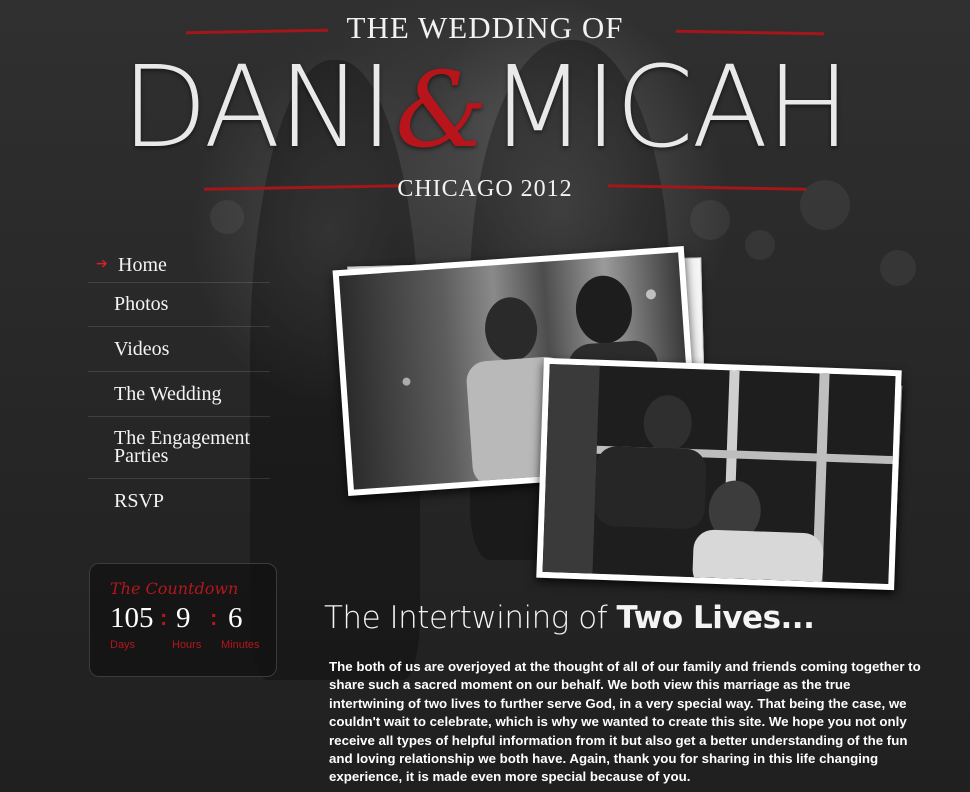  What do you see at coordinates (102, 264) in the screenshot?
I see `active-arrow-icon: ➔` at bounding box center [102, 264].